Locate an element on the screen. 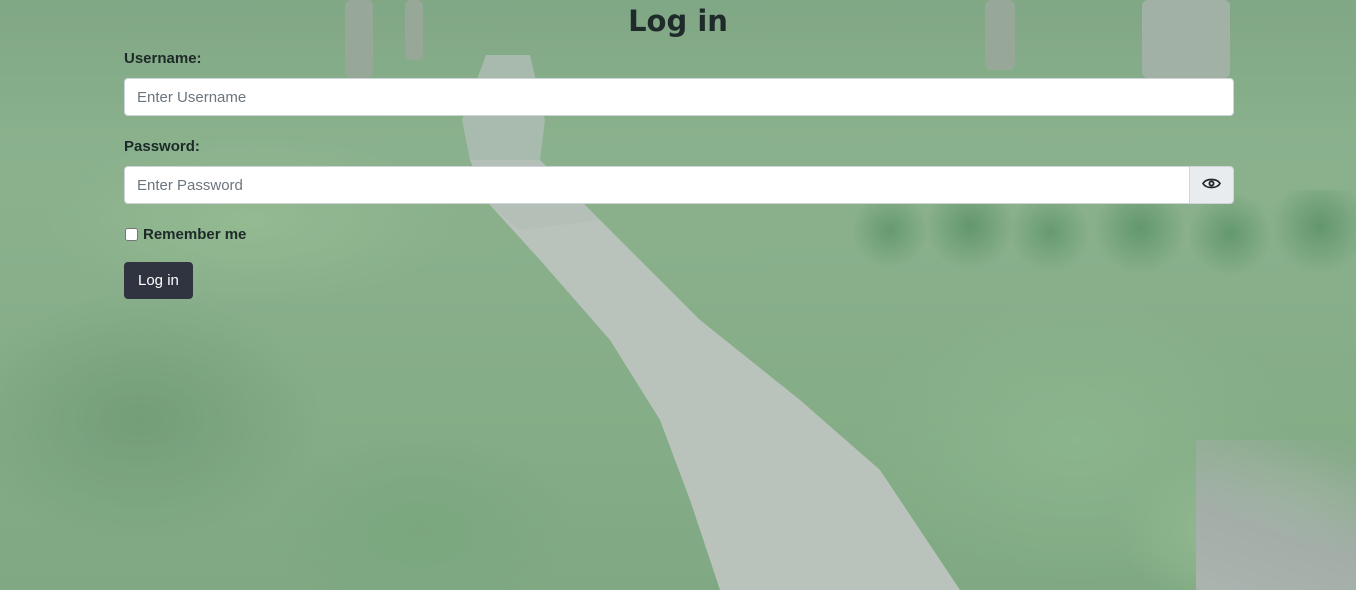 This screenshot has height=590, width=1356. username-group is located at coordinates (679, 97).